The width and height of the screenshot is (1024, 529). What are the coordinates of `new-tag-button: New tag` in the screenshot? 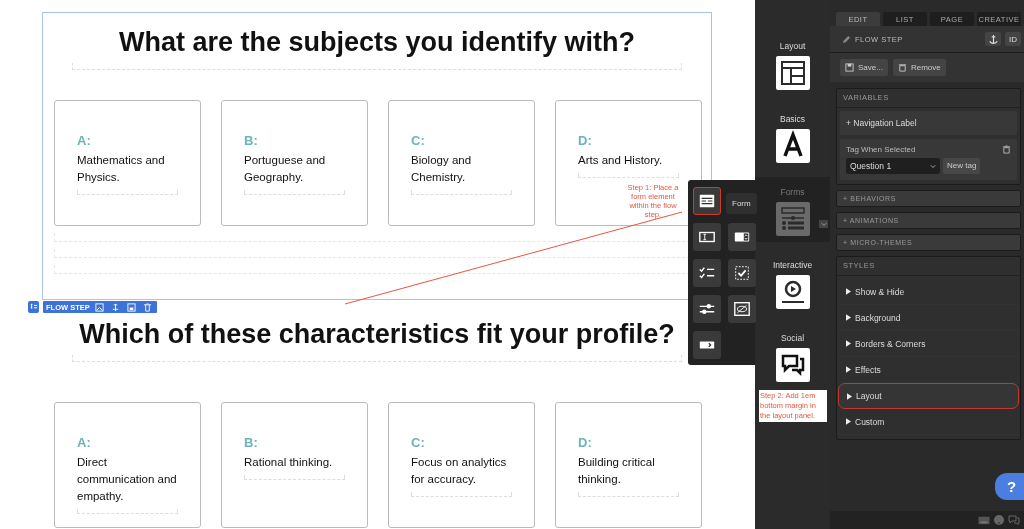 It's located at (962, 166).